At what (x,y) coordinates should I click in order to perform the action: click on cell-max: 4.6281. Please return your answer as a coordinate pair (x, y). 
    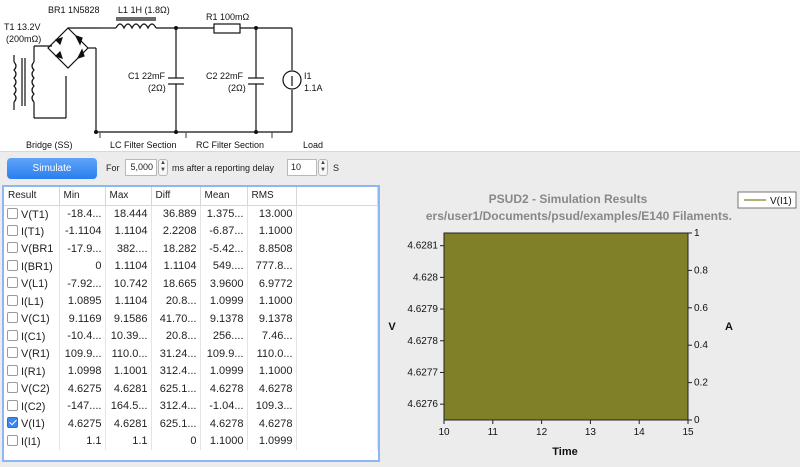
    Looking at the image, I should click on (128, 424).